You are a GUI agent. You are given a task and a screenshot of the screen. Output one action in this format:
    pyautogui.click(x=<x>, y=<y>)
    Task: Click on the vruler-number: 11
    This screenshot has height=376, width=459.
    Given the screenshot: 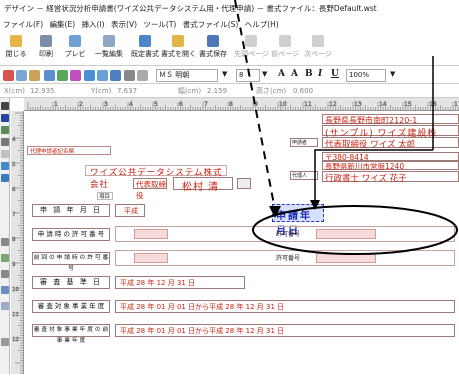 What is the action you would take?
    pyautogui.click(x=15, y=315)
    